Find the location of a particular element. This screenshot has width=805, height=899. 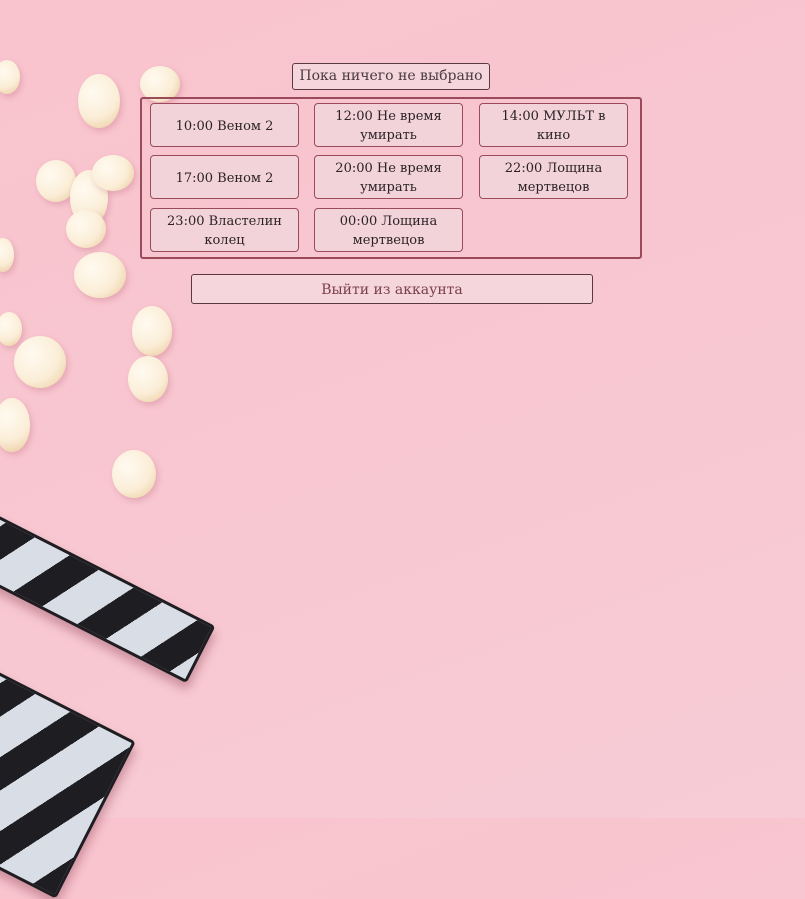

session-button: 23:00 Властелин колец is located at coordinates (224, 230).